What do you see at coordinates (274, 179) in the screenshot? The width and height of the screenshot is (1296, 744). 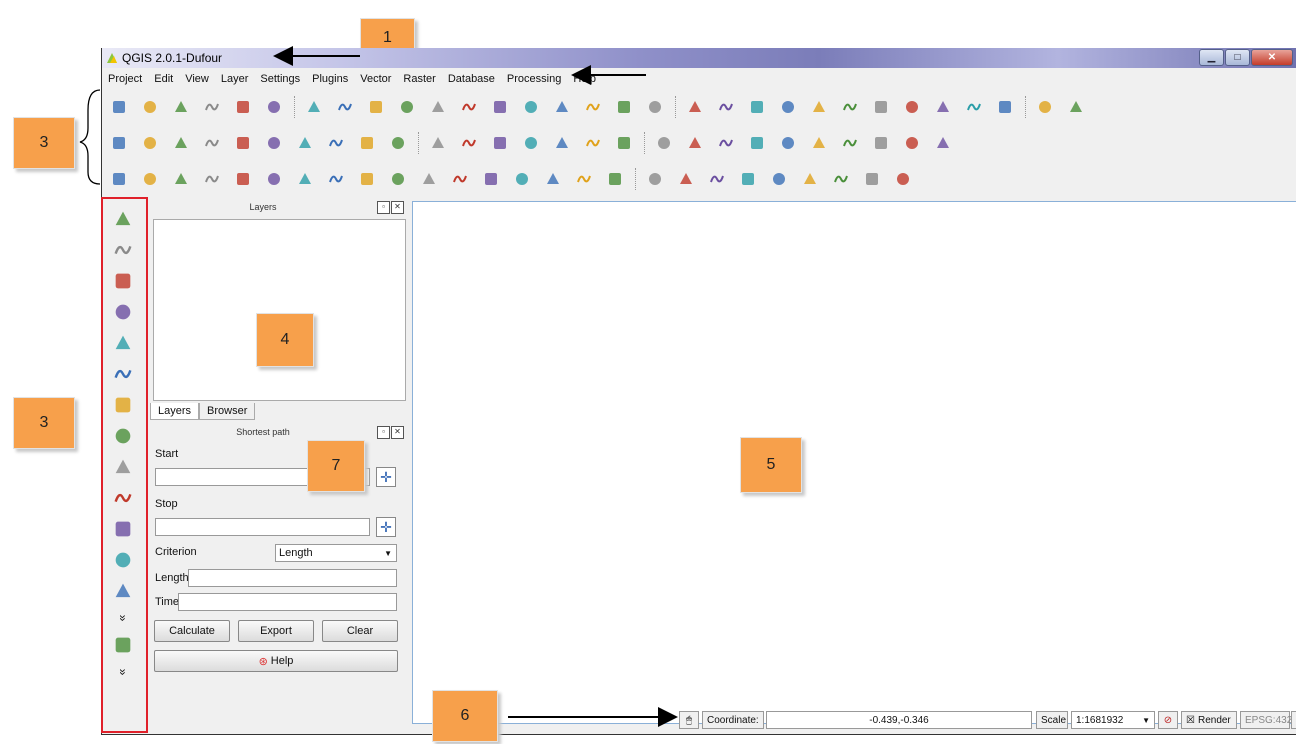 I see `fill-ring-icon` at bounding box center [274, 179].